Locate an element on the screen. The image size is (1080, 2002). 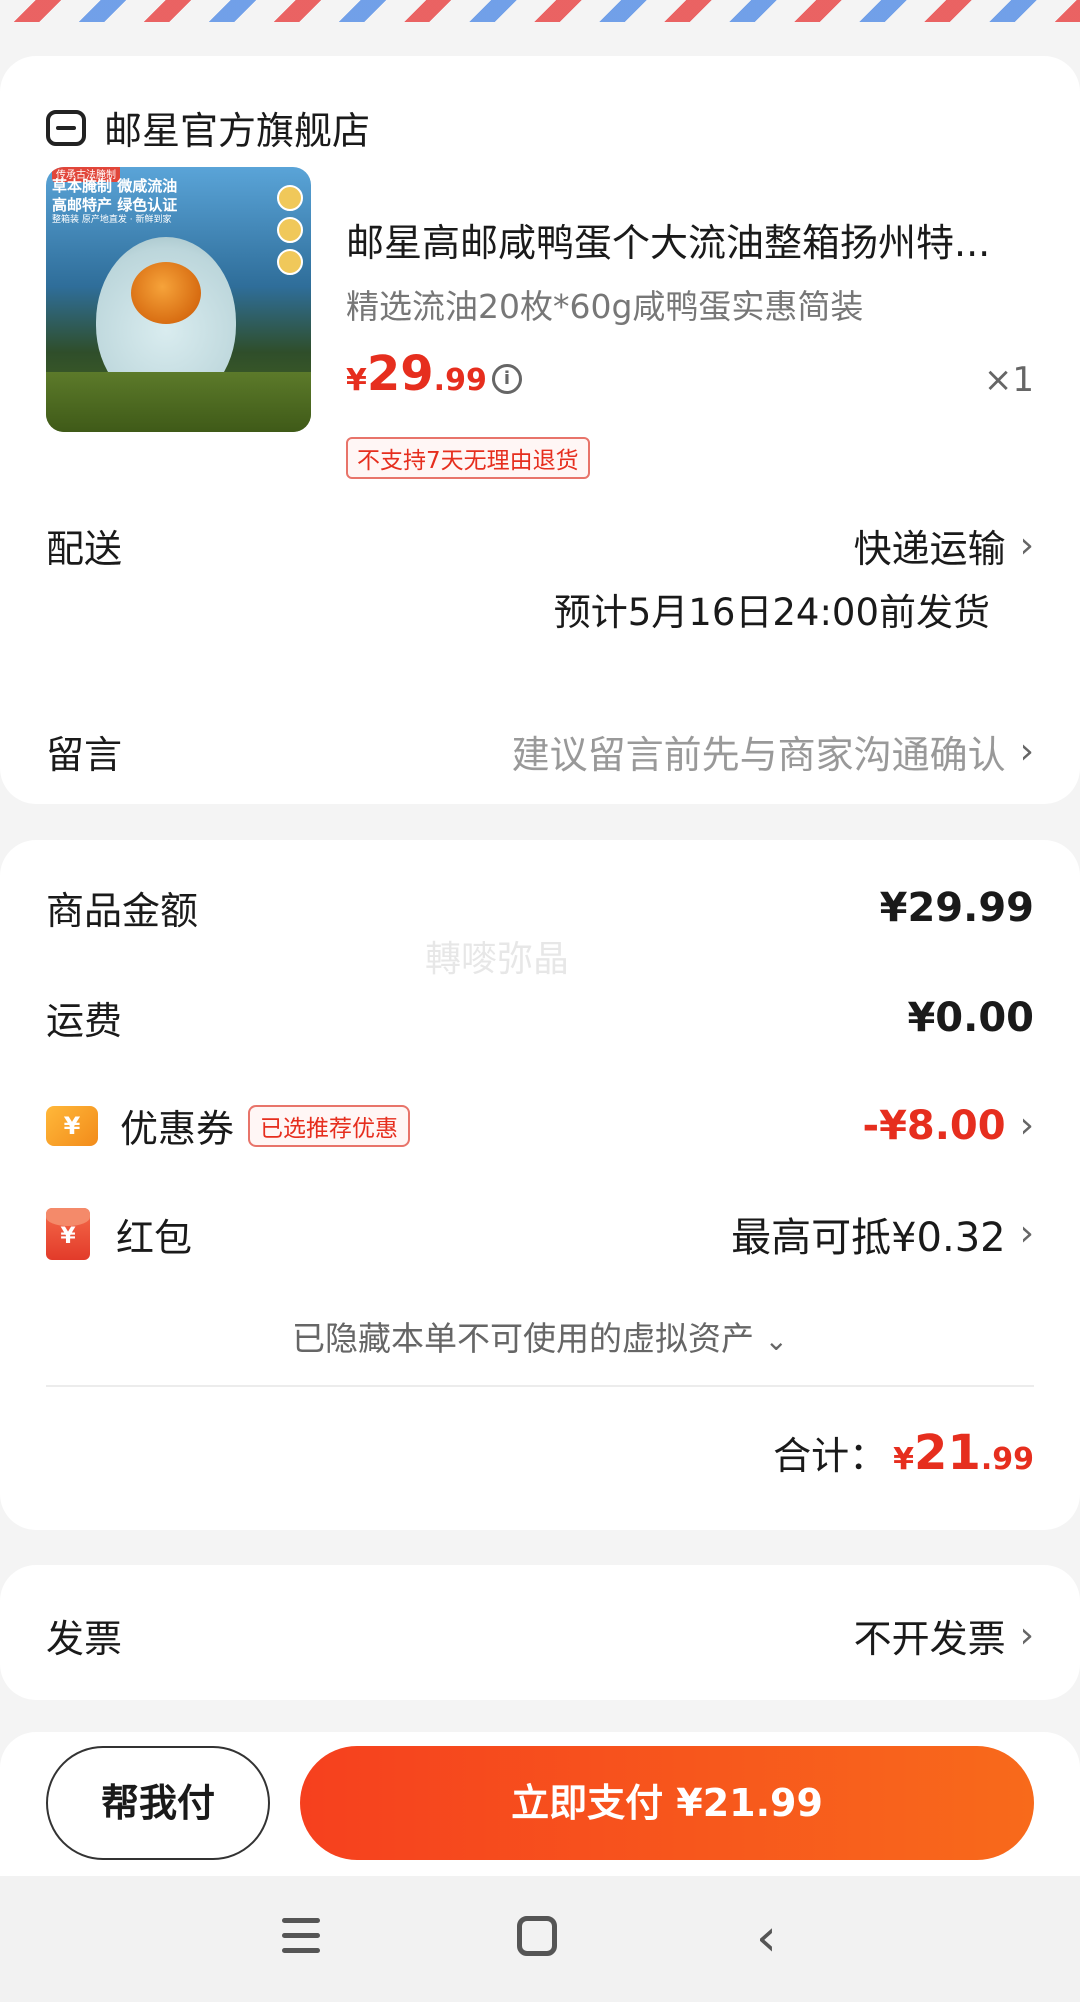
coupon-icon: ¥ is located at coordinates (72, 1125).